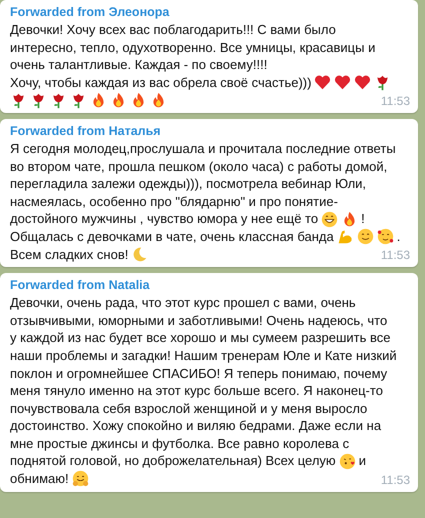 The width and height of the screenshot is (425, 518). I want to click on message-text: наши проблемы и загадки! Нашим тренерам Юле и Кате низкий, so click(203, 355).